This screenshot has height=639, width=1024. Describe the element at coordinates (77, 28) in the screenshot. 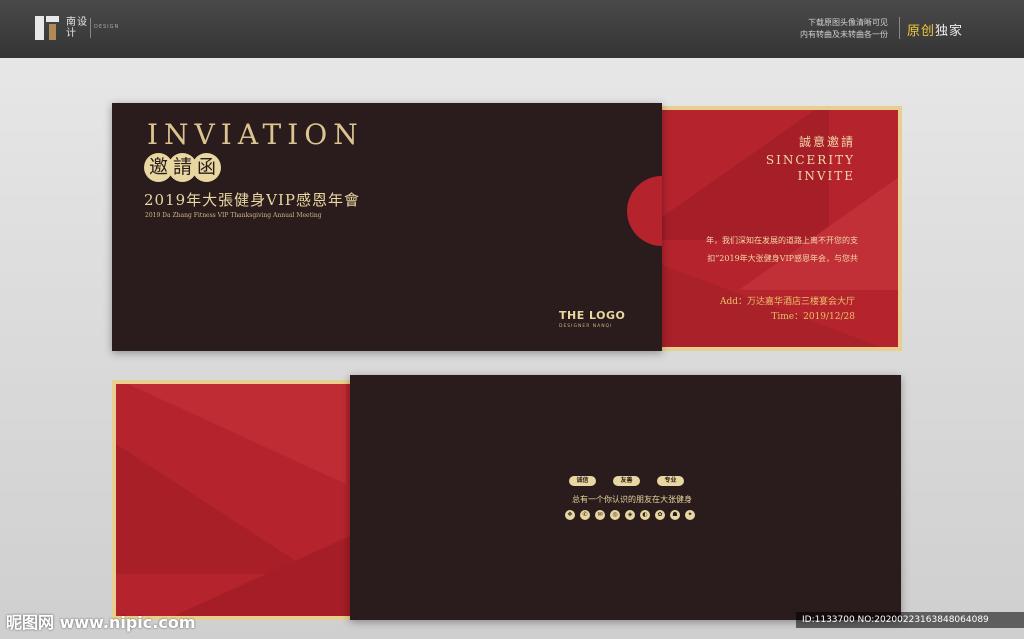

I see `brand-name: 南设计` at that location.